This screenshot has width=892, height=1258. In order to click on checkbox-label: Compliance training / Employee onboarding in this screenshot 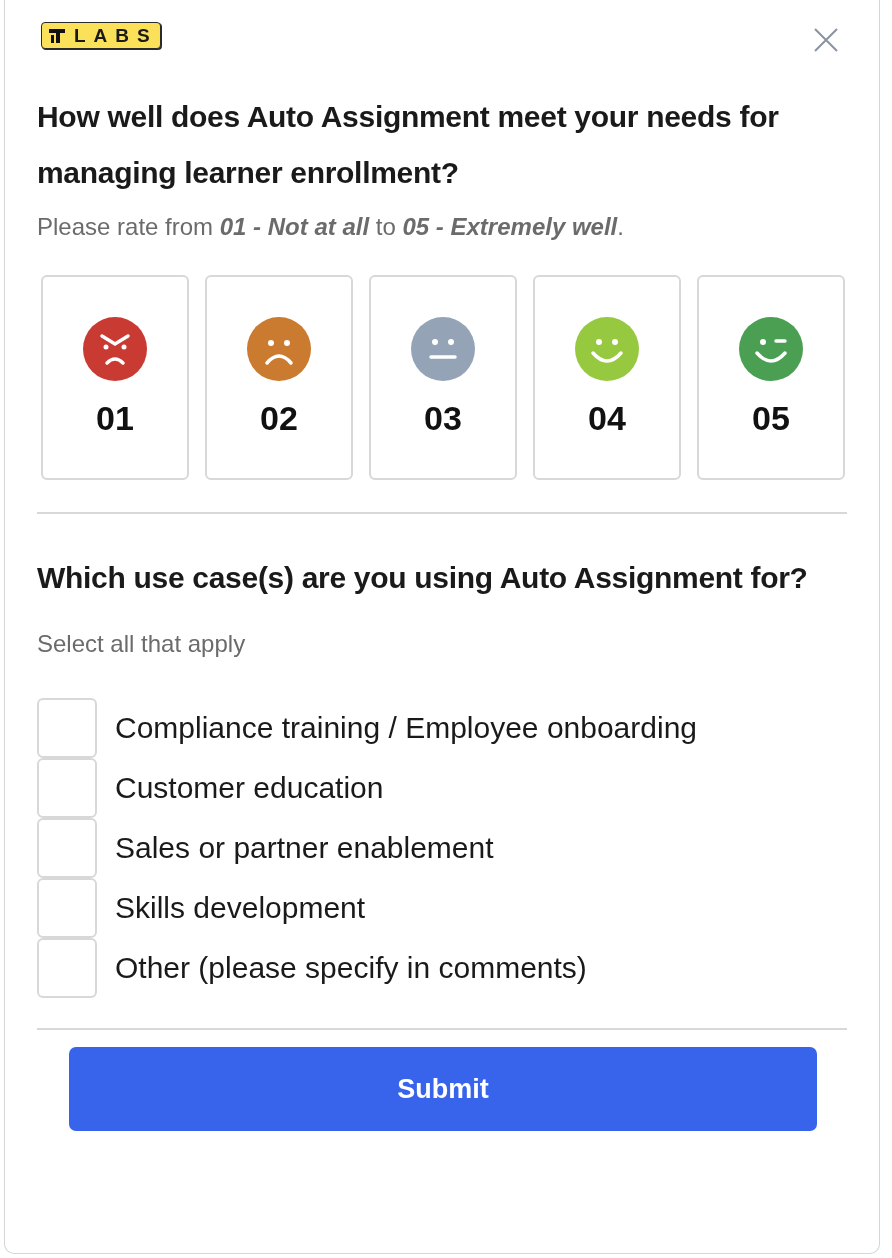, I will do `click(406, 728)`.